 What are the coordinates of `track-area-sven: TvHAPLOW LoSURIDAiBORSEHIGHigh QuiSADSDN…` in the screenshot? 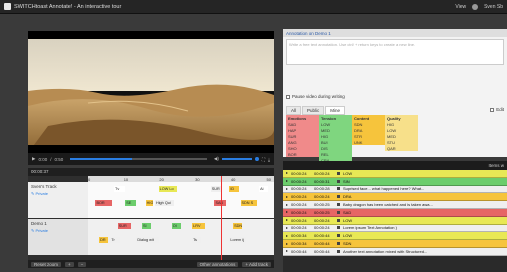 It's located at (181, 200).